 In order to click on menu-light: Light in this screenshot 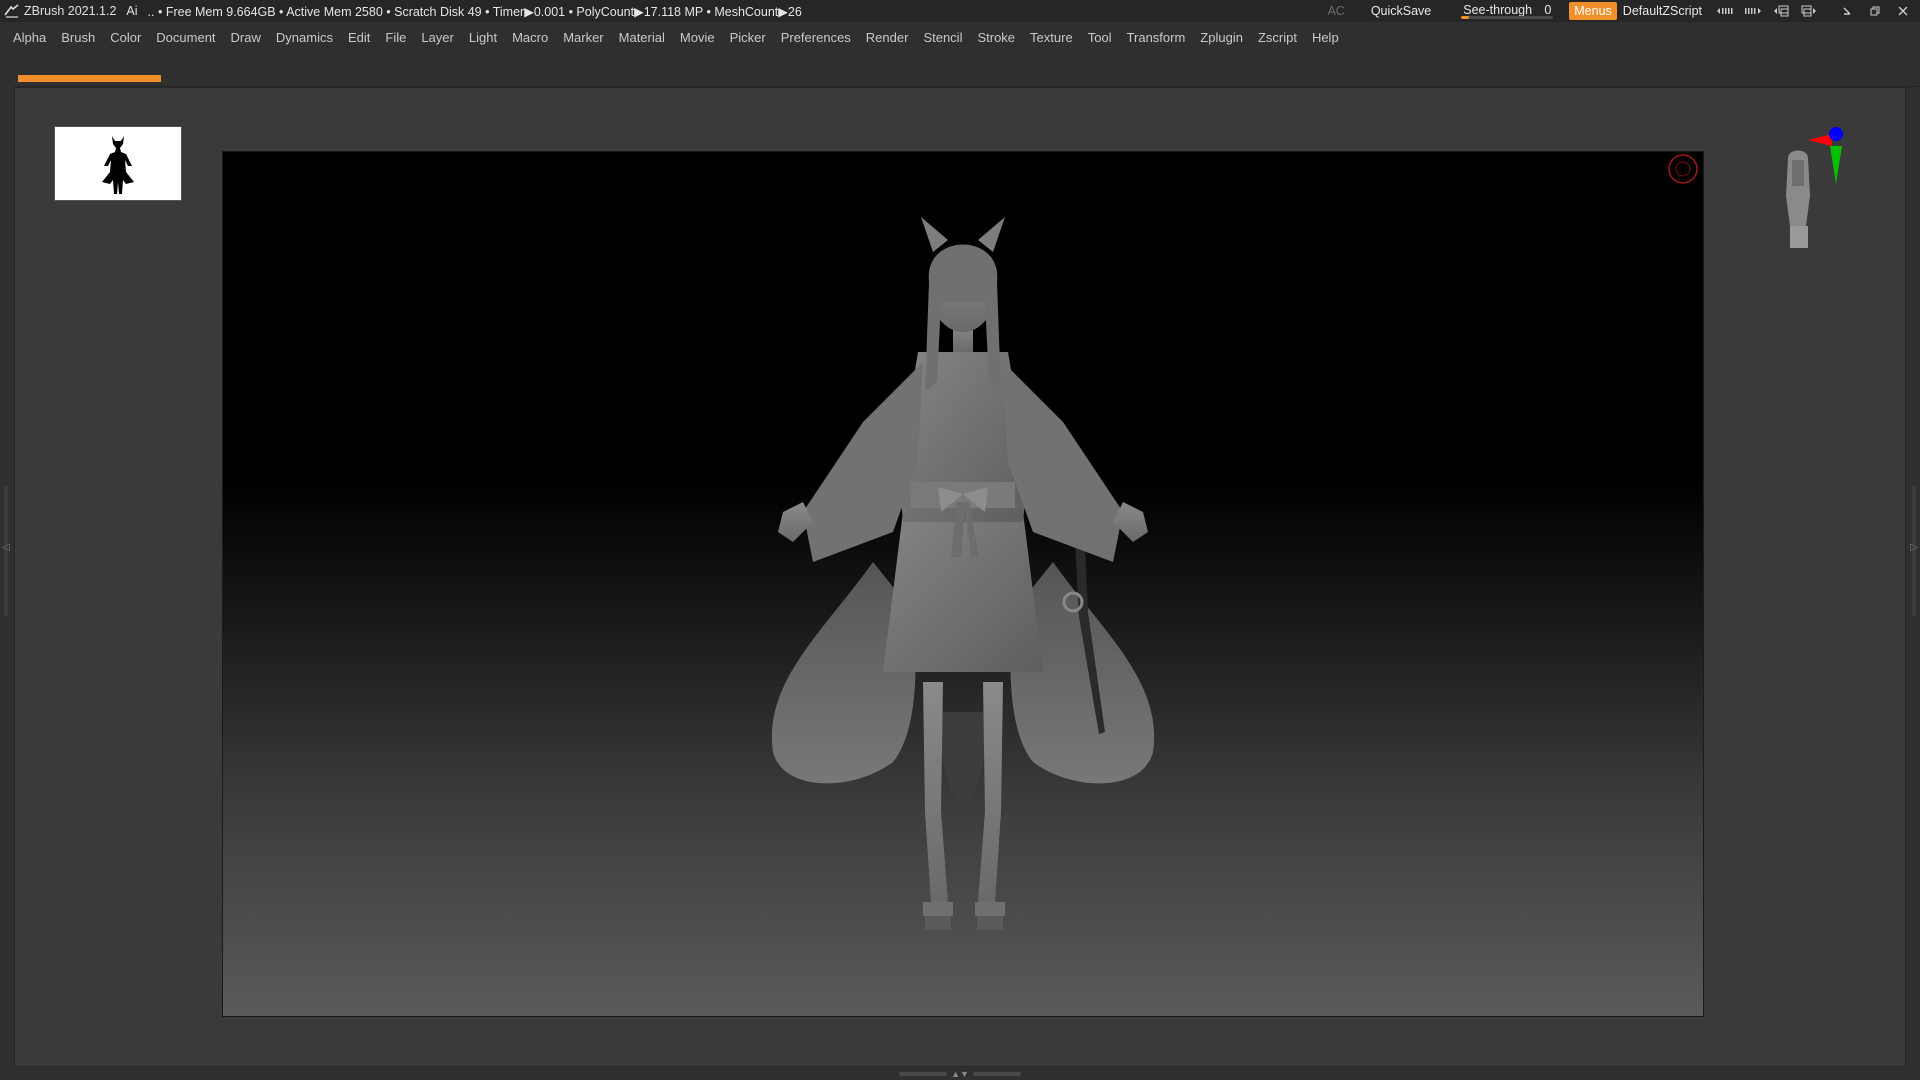, I will do `click(483, 37)`.